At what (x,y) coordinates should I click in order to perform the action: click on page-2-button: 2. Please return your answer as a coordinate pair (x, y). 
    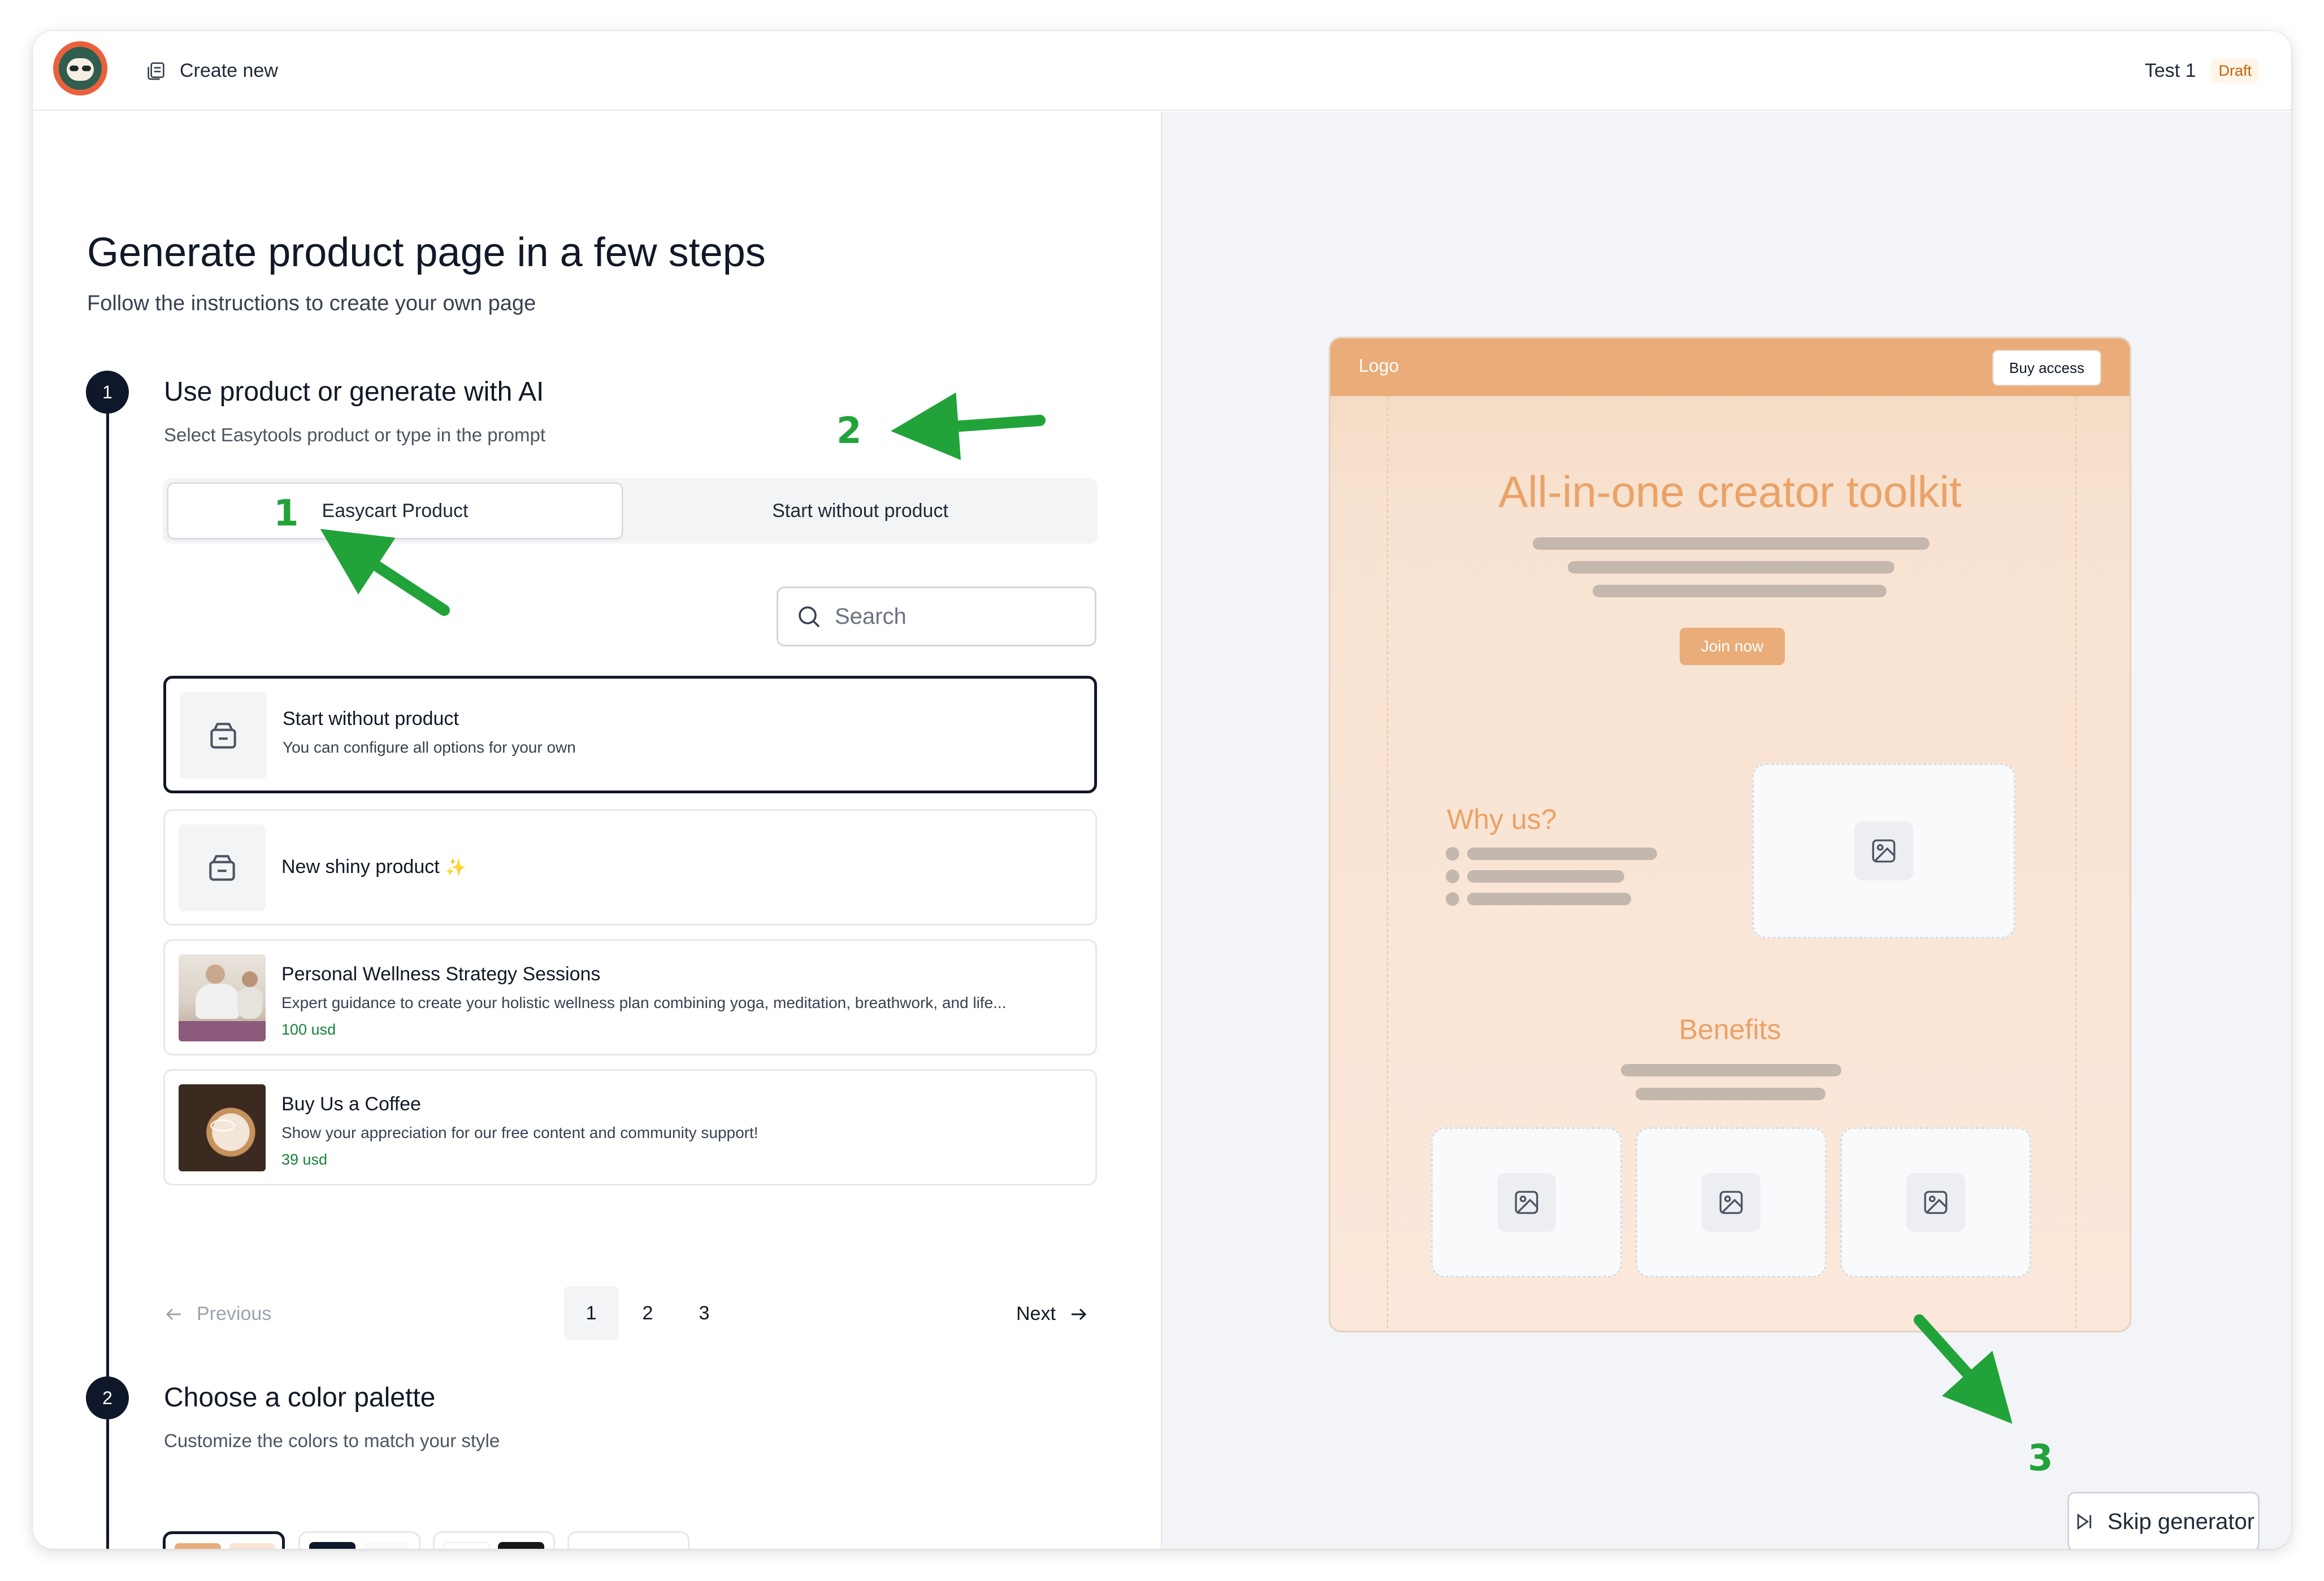
    Looking at the image, I should click on (648, 1313).